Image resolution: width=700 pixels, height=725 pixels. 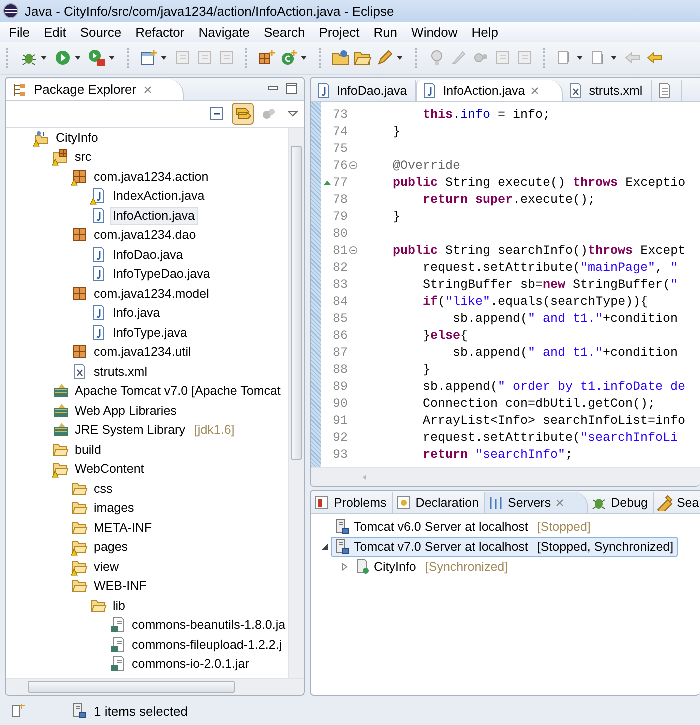 What do you see at coordinates (284, 32) in the screenshot?
I see `menu-item: Search` at bounding box center [284, 32].